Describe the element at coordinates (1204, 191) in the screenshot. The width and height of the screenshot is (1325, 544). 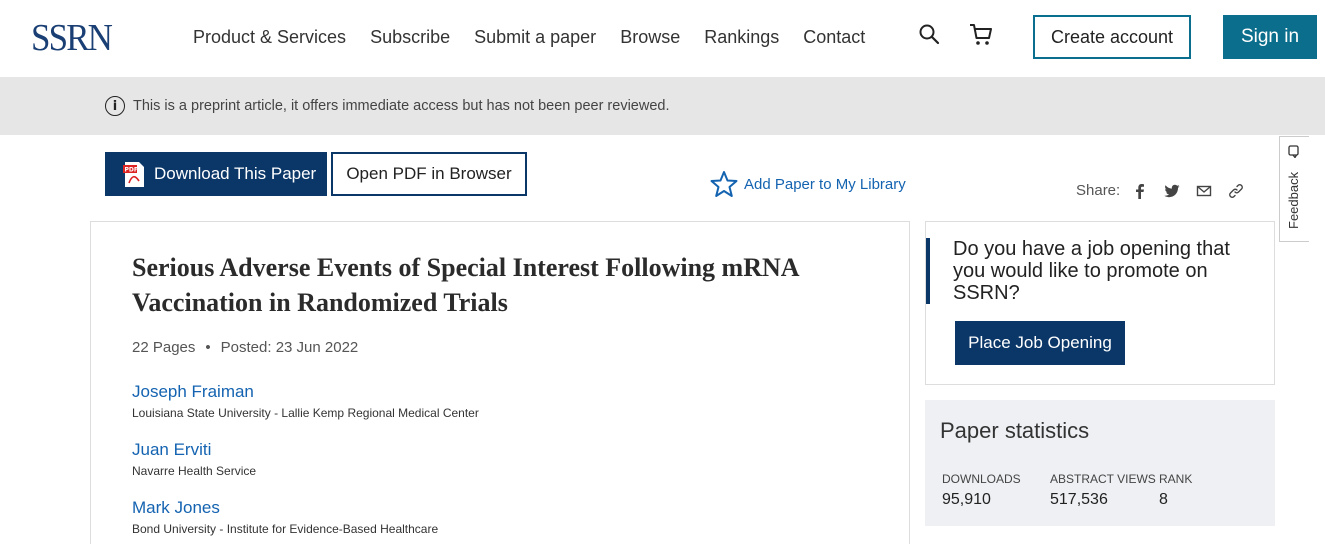
I see `email-icon` at that location.